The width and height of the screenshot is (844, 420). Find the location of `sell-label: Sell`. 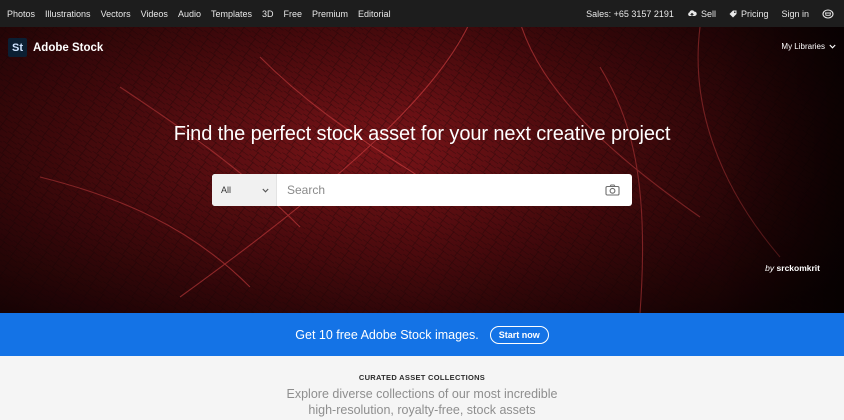

sell-label: Sell is located at coordinates (708, 13).